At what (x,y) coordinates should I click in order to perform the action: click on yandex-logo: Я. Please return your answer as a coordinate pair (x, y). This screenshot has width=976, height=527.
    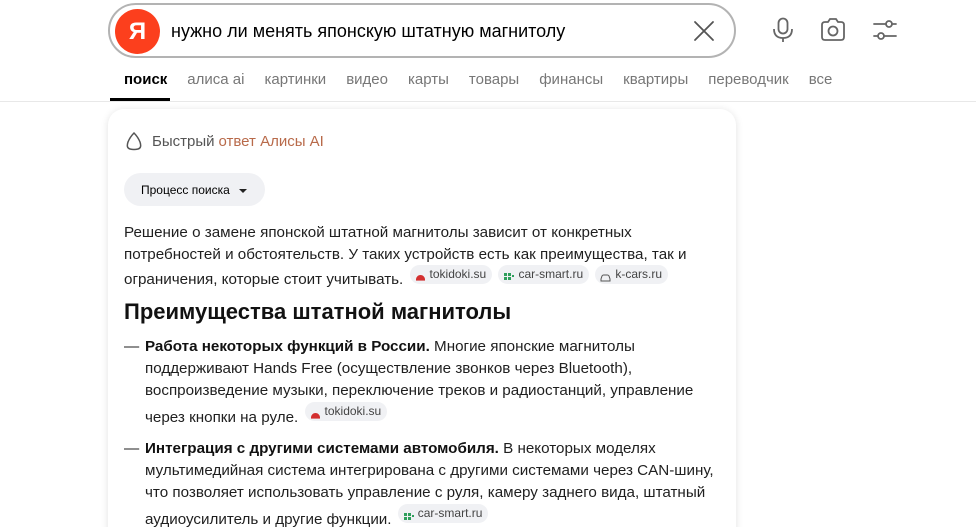
    Looking at the image, I should click on (137, 31).